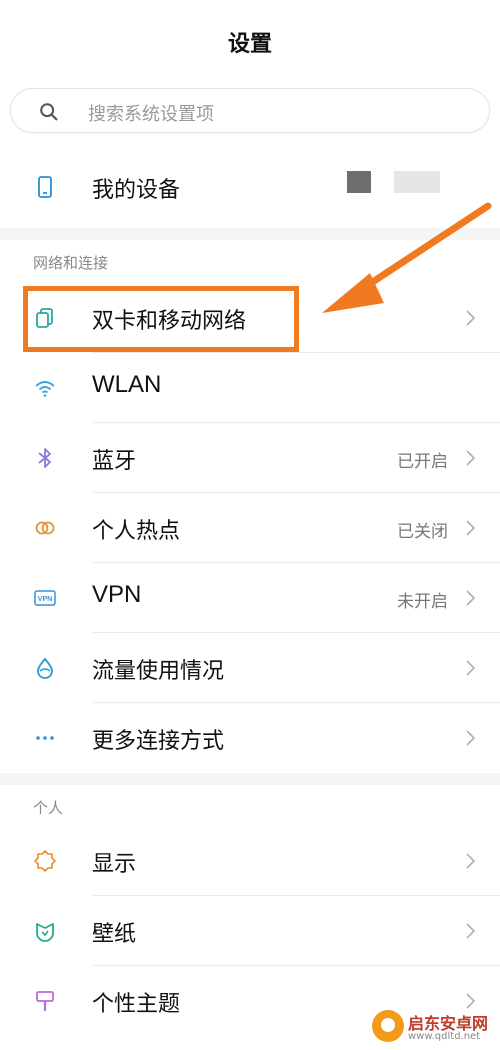  I want to click on row-label: 个人热点, so click(136, 531).